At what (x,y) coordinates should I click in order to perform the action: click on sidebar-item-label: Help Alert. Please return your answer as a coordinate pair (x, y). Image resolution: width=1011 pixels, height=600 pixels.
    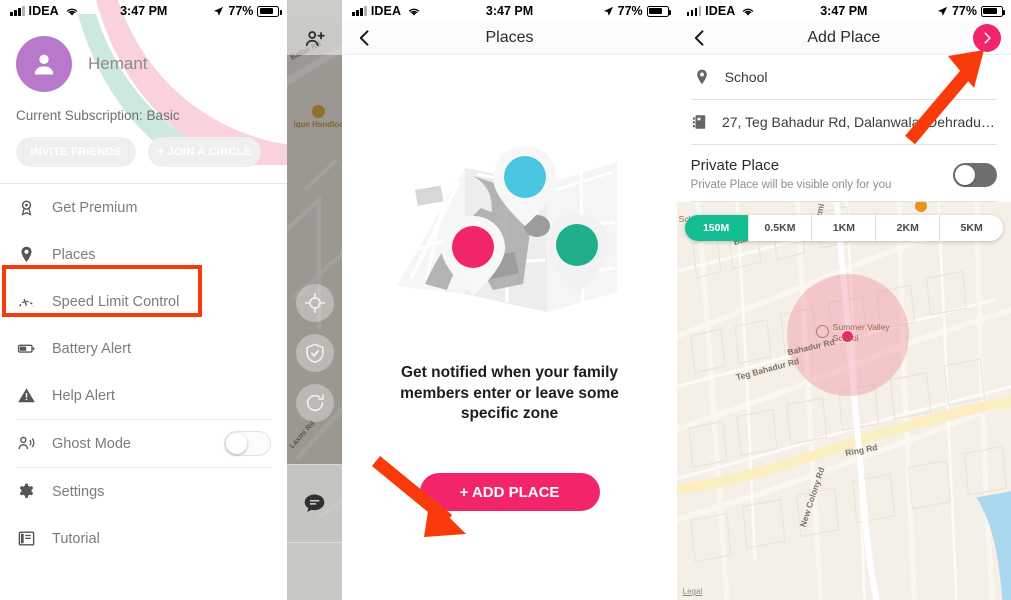
    Looking at the image, I should click on (83, 395).